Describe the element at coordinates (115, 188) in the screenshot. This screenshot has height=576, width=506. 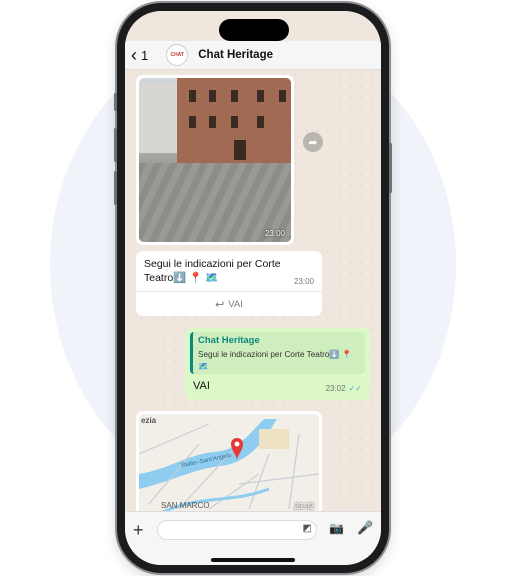
I see `volume-down-button` at that location.